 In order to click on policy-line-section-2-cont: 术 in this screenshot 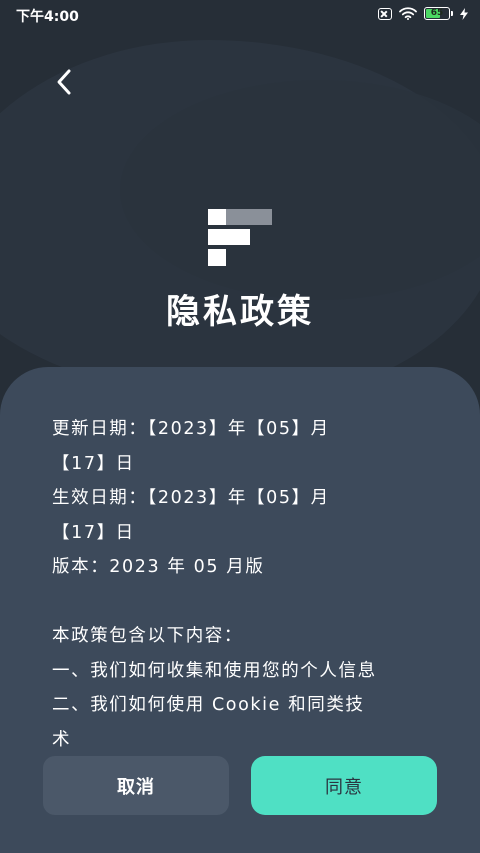, I will do `click(62, 739)`.